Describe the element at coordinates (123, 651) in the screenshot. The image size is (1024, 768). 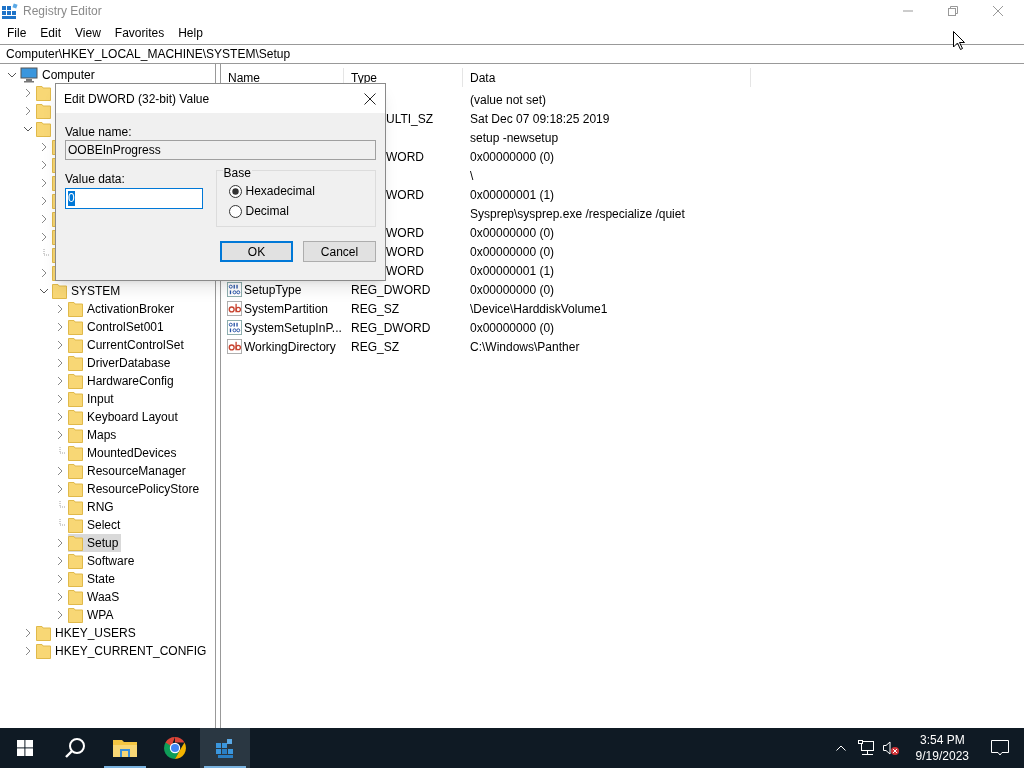
I see `tree-item: HKEY_CURRENT_CONFIG` at that location.